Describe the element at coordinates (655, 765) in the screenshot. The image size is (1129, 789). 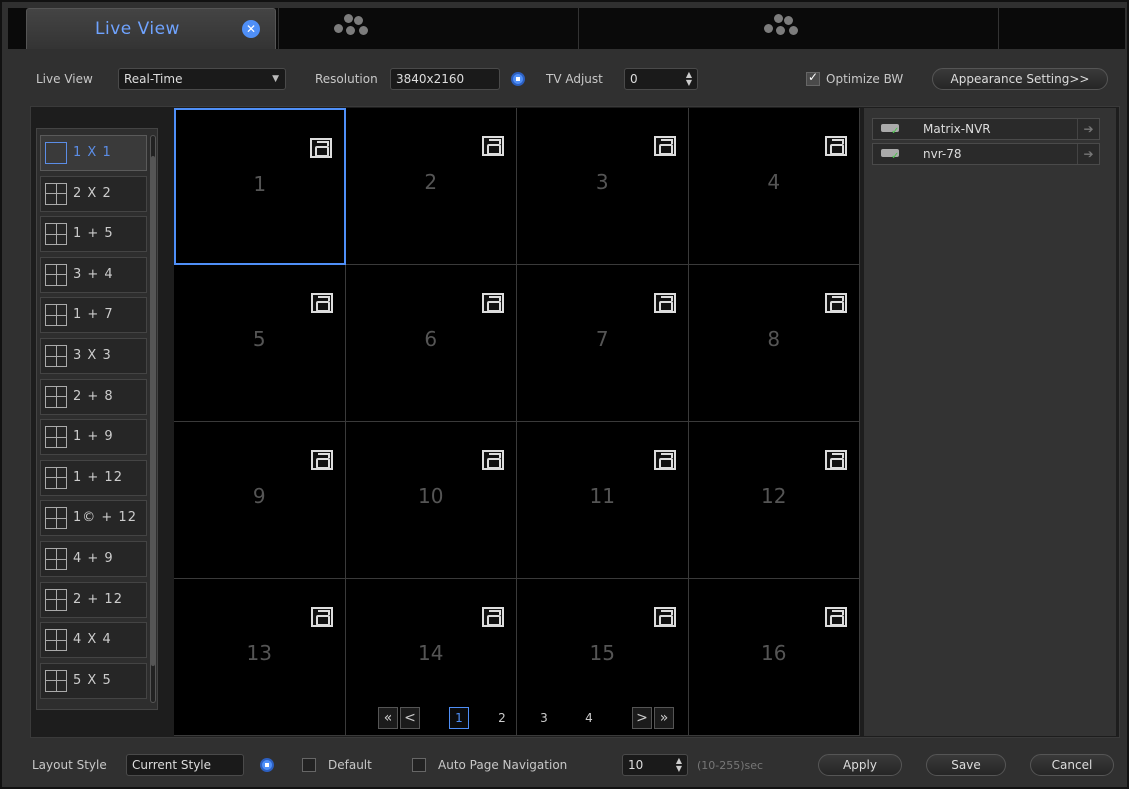
I see `auto-page-interval-stepper: 10 ▲ ▼` at that location.